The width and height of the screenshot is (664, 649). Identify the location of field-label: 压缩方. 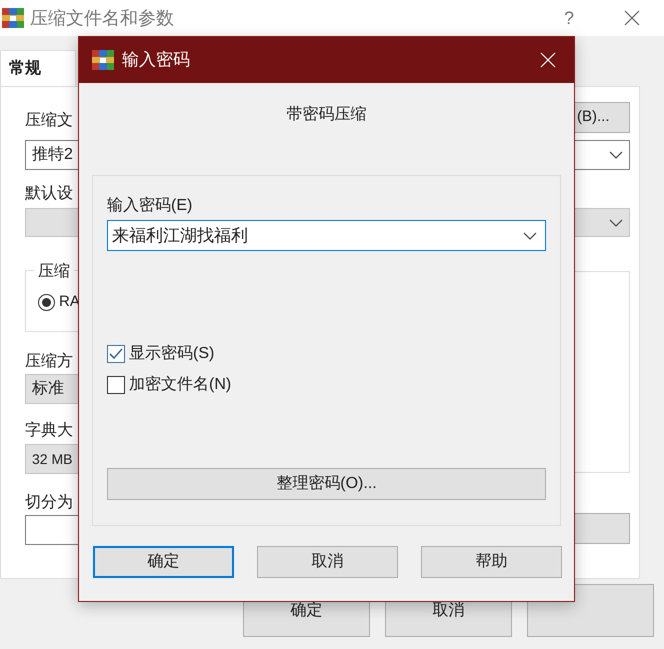
(49, 361).